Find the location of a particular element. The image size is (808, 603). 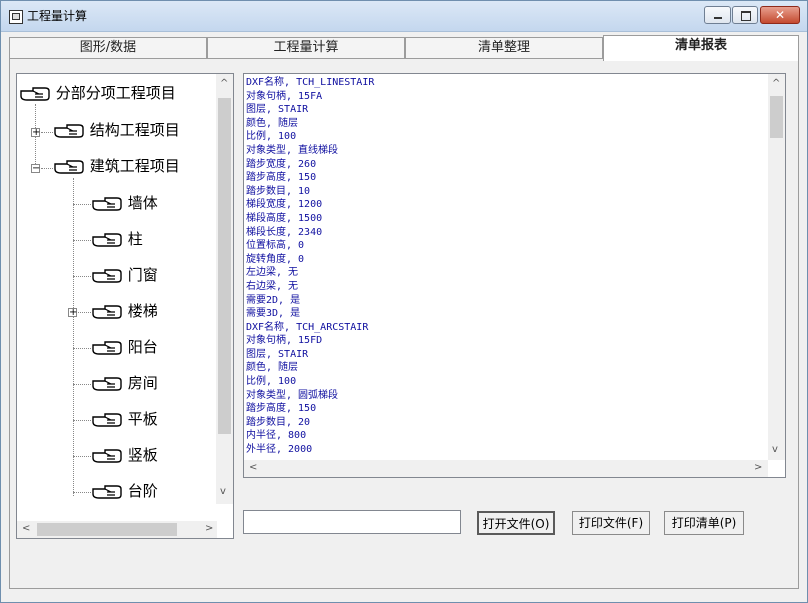

print-list-button: 打印清单(P) is located at coordinates (704, 523).